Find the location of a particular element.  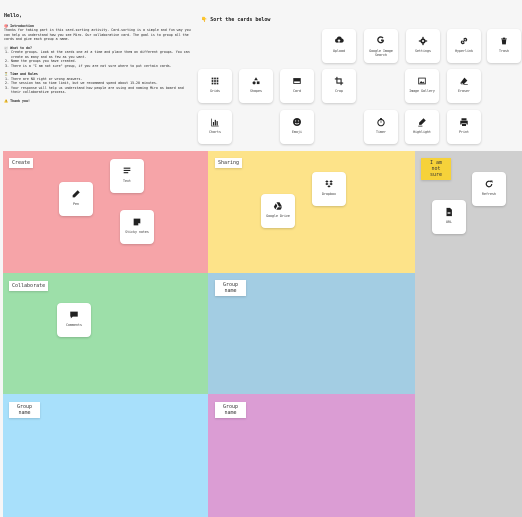

card-label: Dropbox is located at coordinates (329, 194).